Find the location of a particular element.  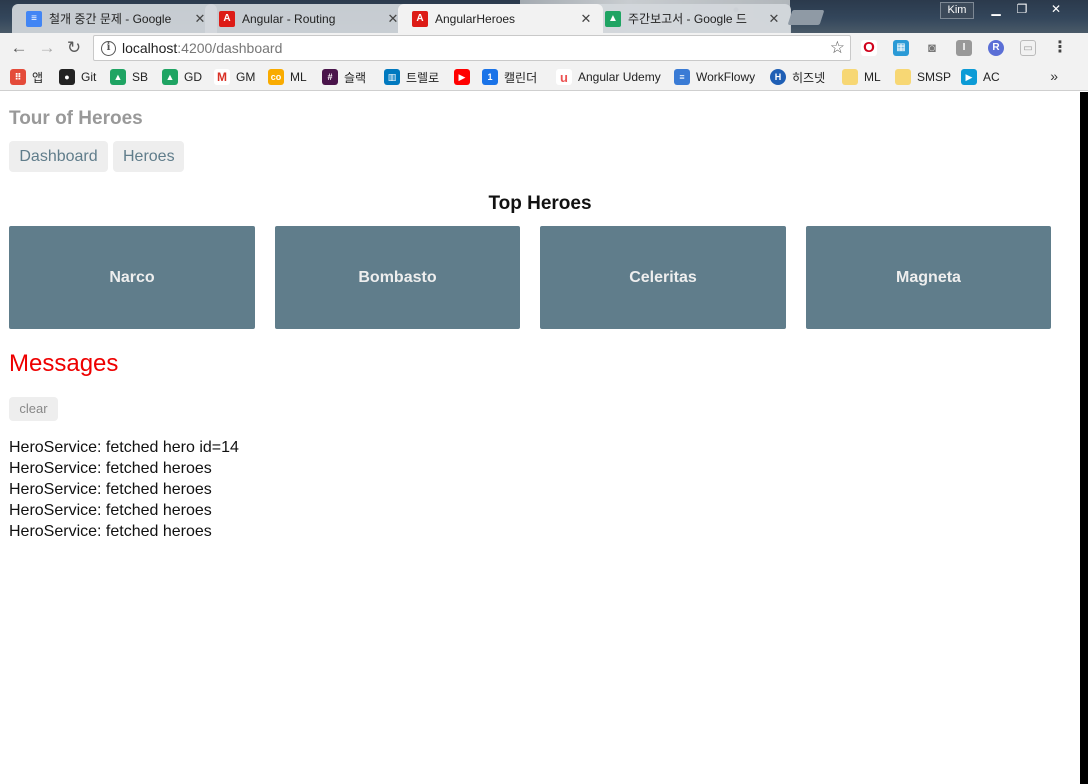

close-window-icon: ✕ is located at coordinates (1056, 10).